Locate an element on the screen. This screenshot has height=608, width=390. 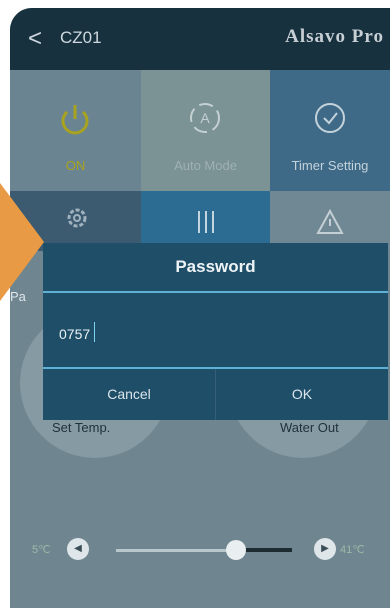
auto-mode-icon: A is located at coordinates (205, 118).